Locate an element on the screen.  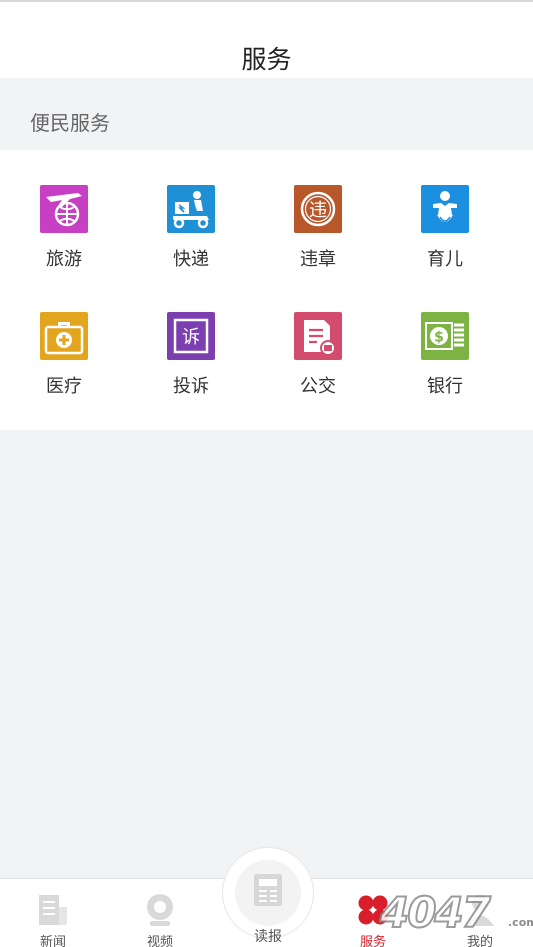
watermark-text: 4047 is located at coordinates (435, 912).